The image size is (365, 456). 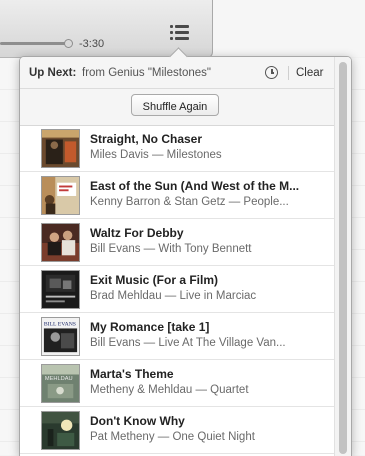 What do you see at coordinates (53, 73) in the screenshot?
I see `up-next-label: Up Next:` at bounding box center [53, 73].